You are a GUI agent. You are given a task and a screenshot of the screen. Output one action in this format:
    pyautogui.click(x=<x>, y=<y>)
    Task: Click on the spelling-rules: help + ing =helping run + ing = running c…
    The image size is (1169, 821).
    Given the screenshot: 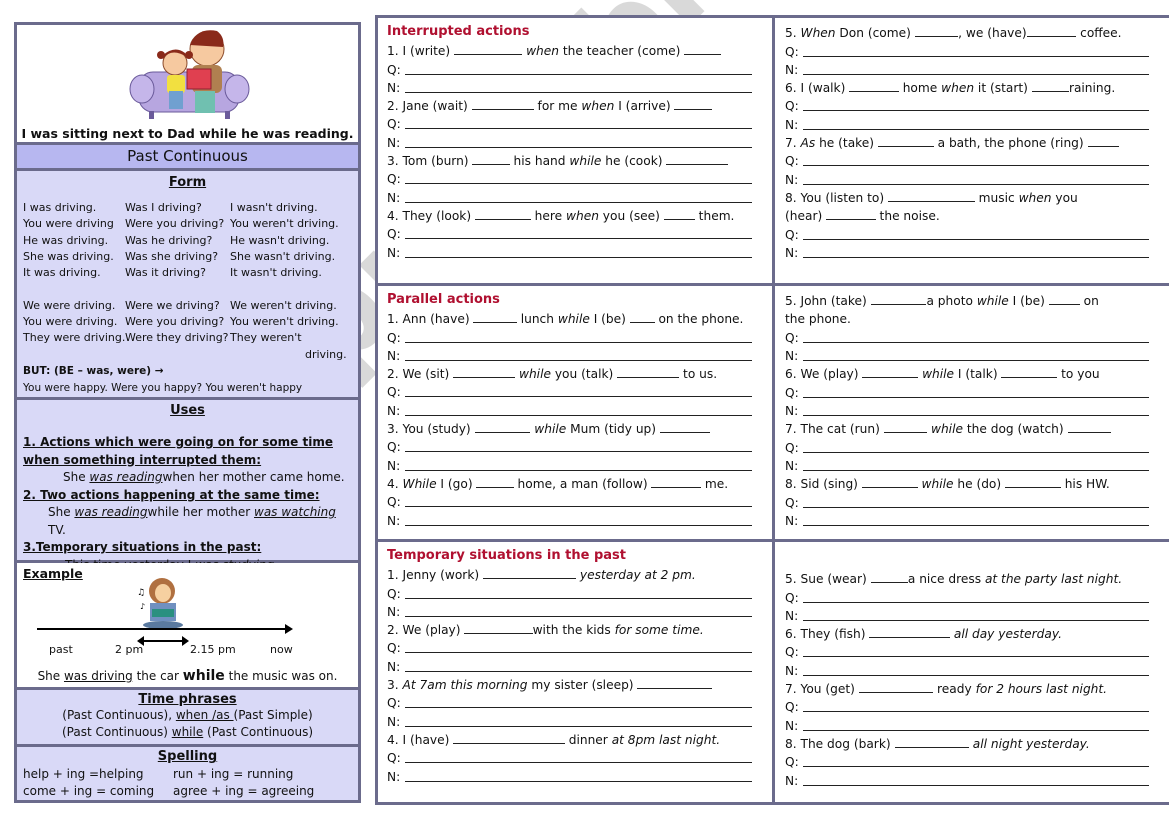 What is the action you would take?
    pyautogui.click(x=188, y=783)
    